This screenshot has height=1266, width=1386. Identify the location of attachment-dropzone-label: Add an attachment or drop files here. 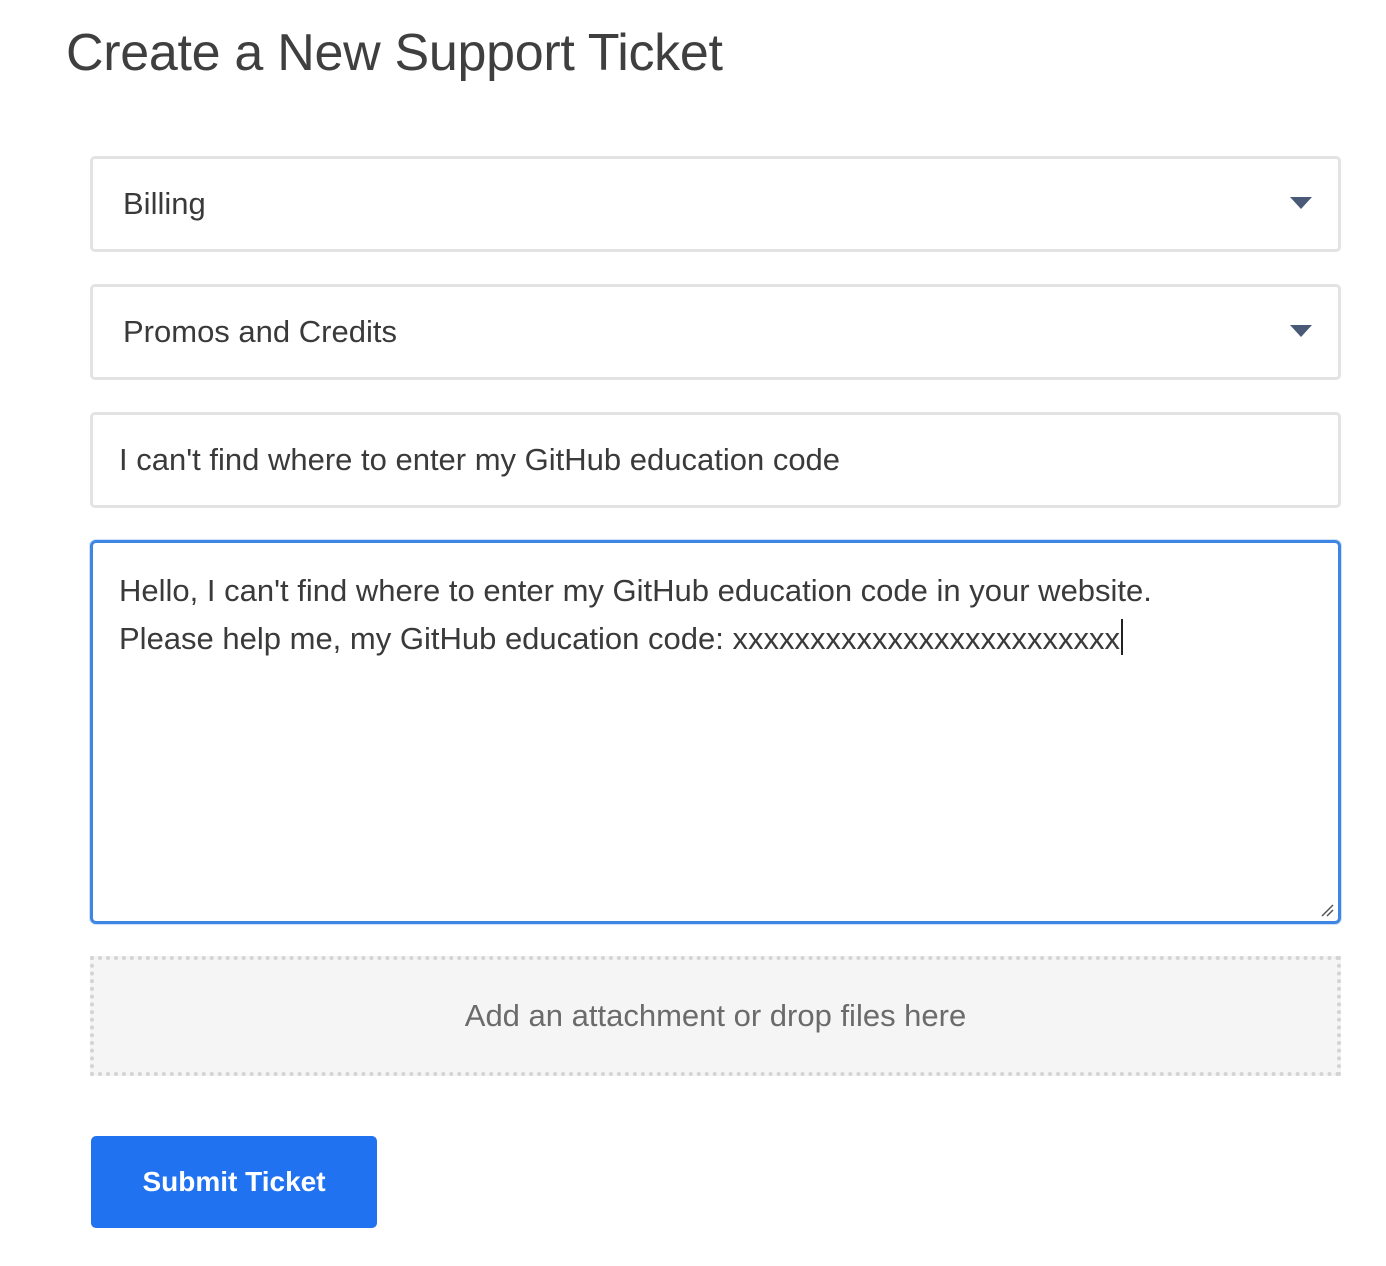
(715, 1015).